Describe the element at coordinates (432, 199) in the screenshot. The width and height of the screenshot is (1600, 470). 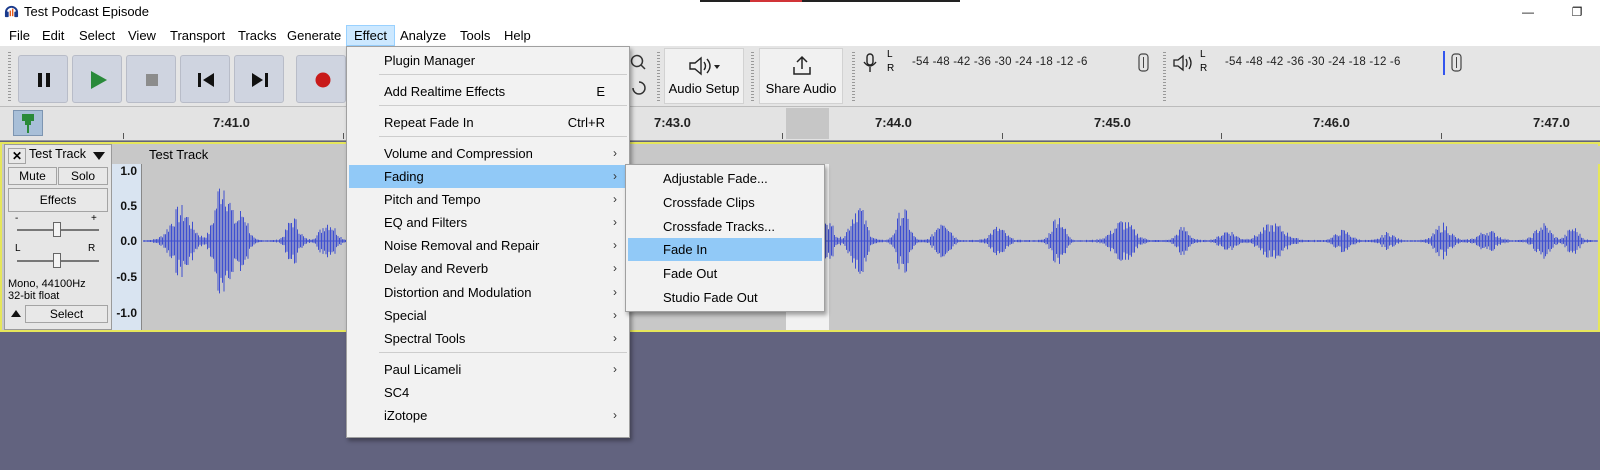
I see `menu-item-label: Pitch and Tempo` at that location.